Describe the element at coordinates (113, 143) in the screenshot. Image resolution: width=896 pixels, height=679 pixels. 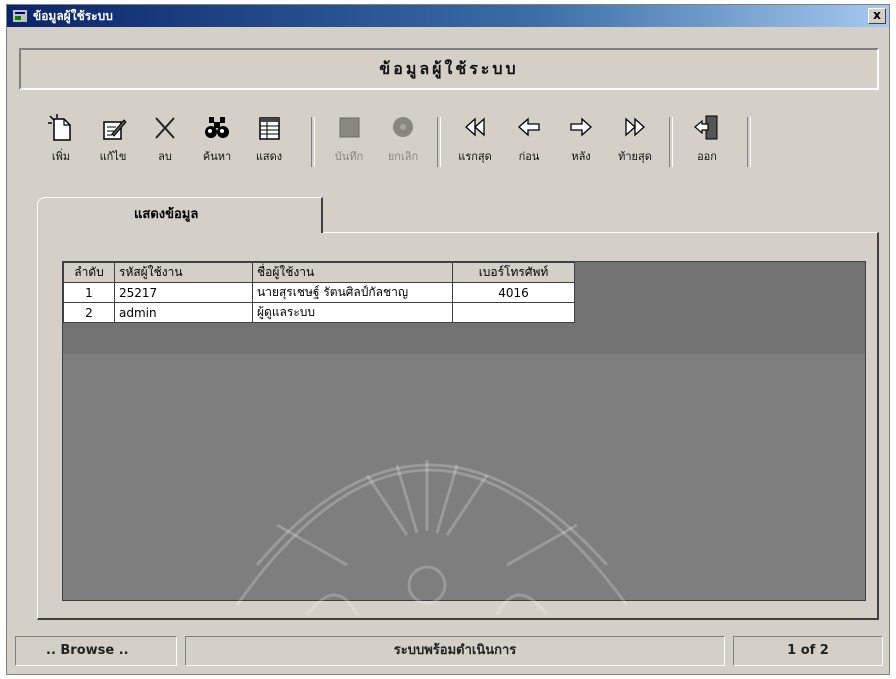
I see `edit-button: แก้ไข` at that location.